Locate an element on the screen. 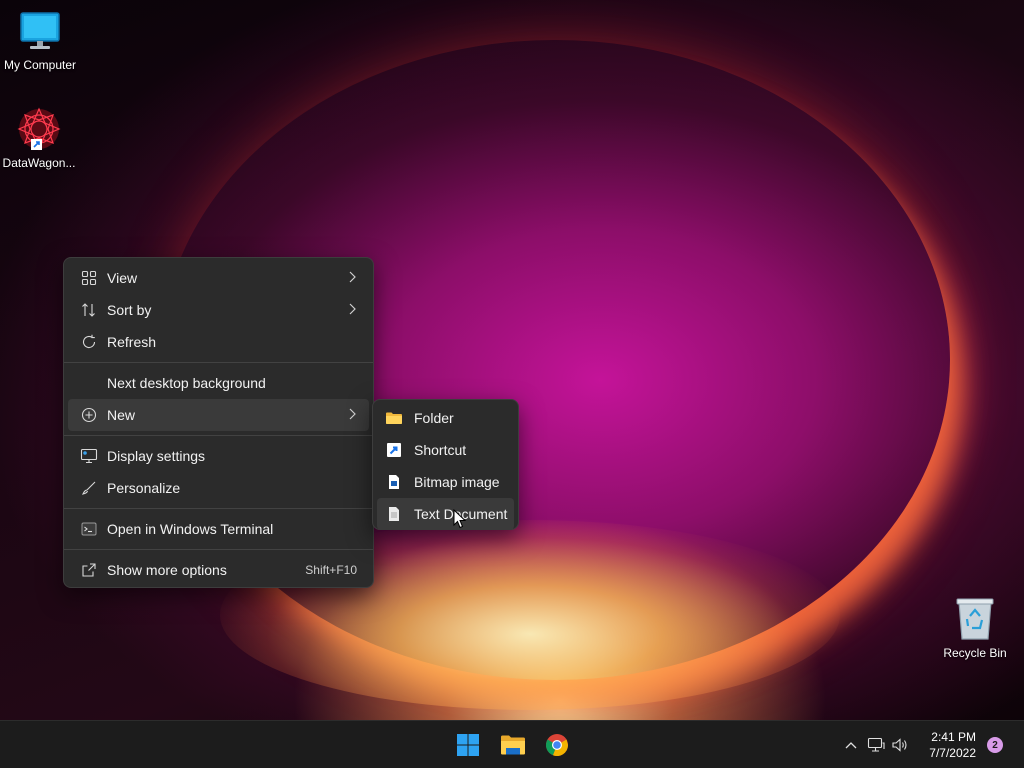 This screenshot has height=769, width=1024. menu-item-personalize: Personalize is located at coordinates (218, 488).